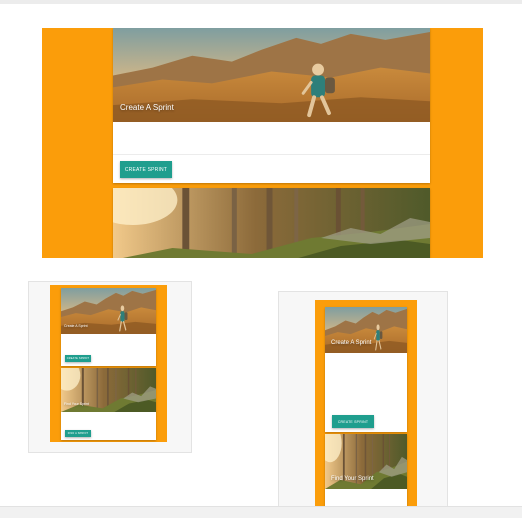  Describe the element at coordinates (366, 330) in the screenshot. I see `hiker-photo` at that location.